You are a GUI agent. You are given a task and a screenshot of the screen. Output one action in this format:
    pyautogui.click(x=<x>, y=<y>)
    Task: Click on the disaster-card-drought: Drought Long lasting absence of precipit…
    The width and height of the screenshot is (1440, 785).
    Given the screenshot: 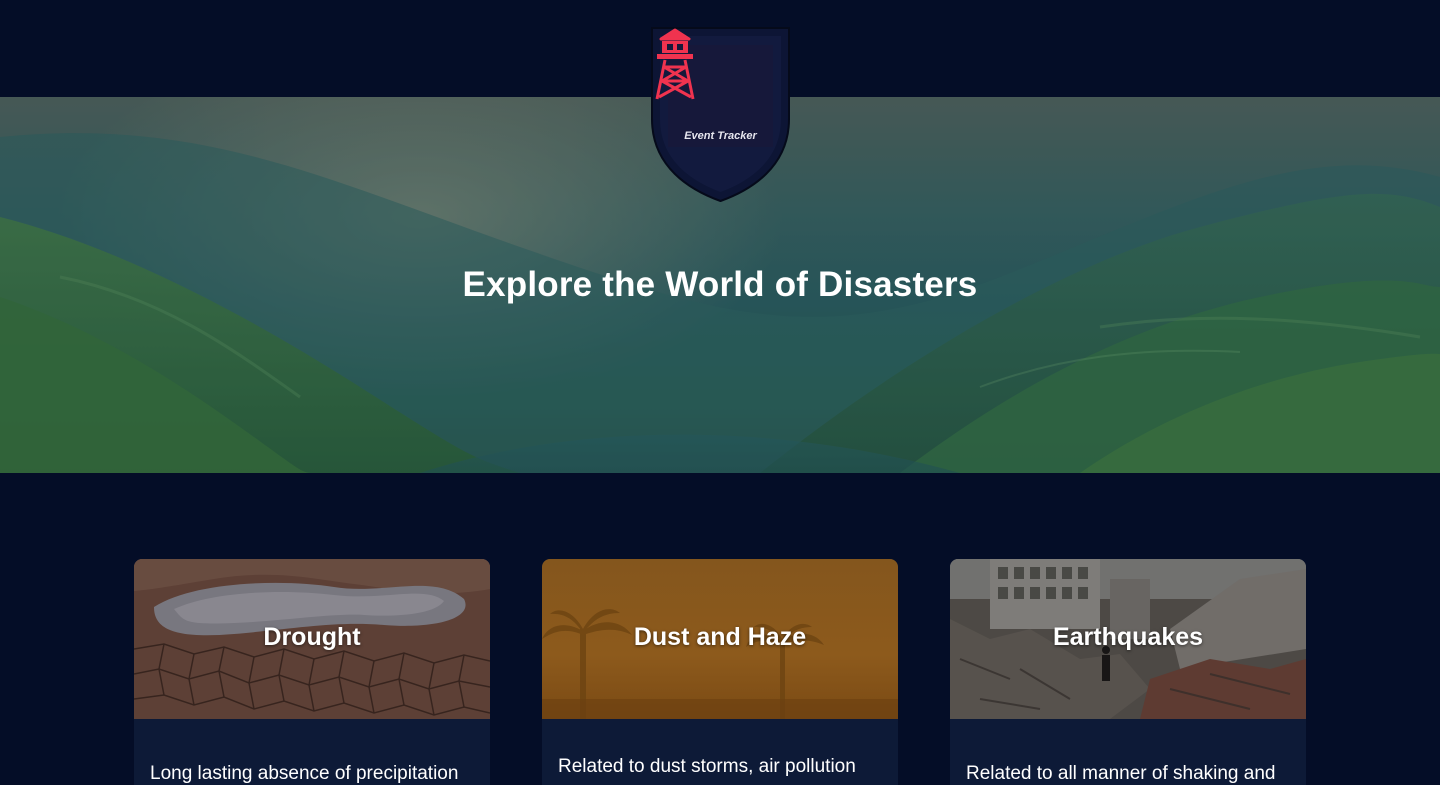 What is the action you would take?
    pyautogui.click(x=312, y=672)
    